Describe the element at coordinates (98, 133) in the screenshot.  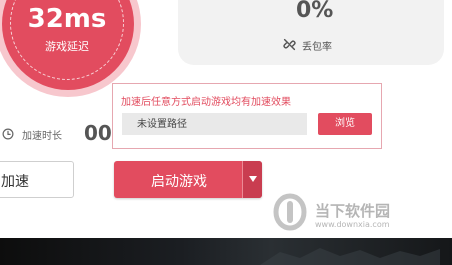
I see `accel-time-value: 00` at that location.